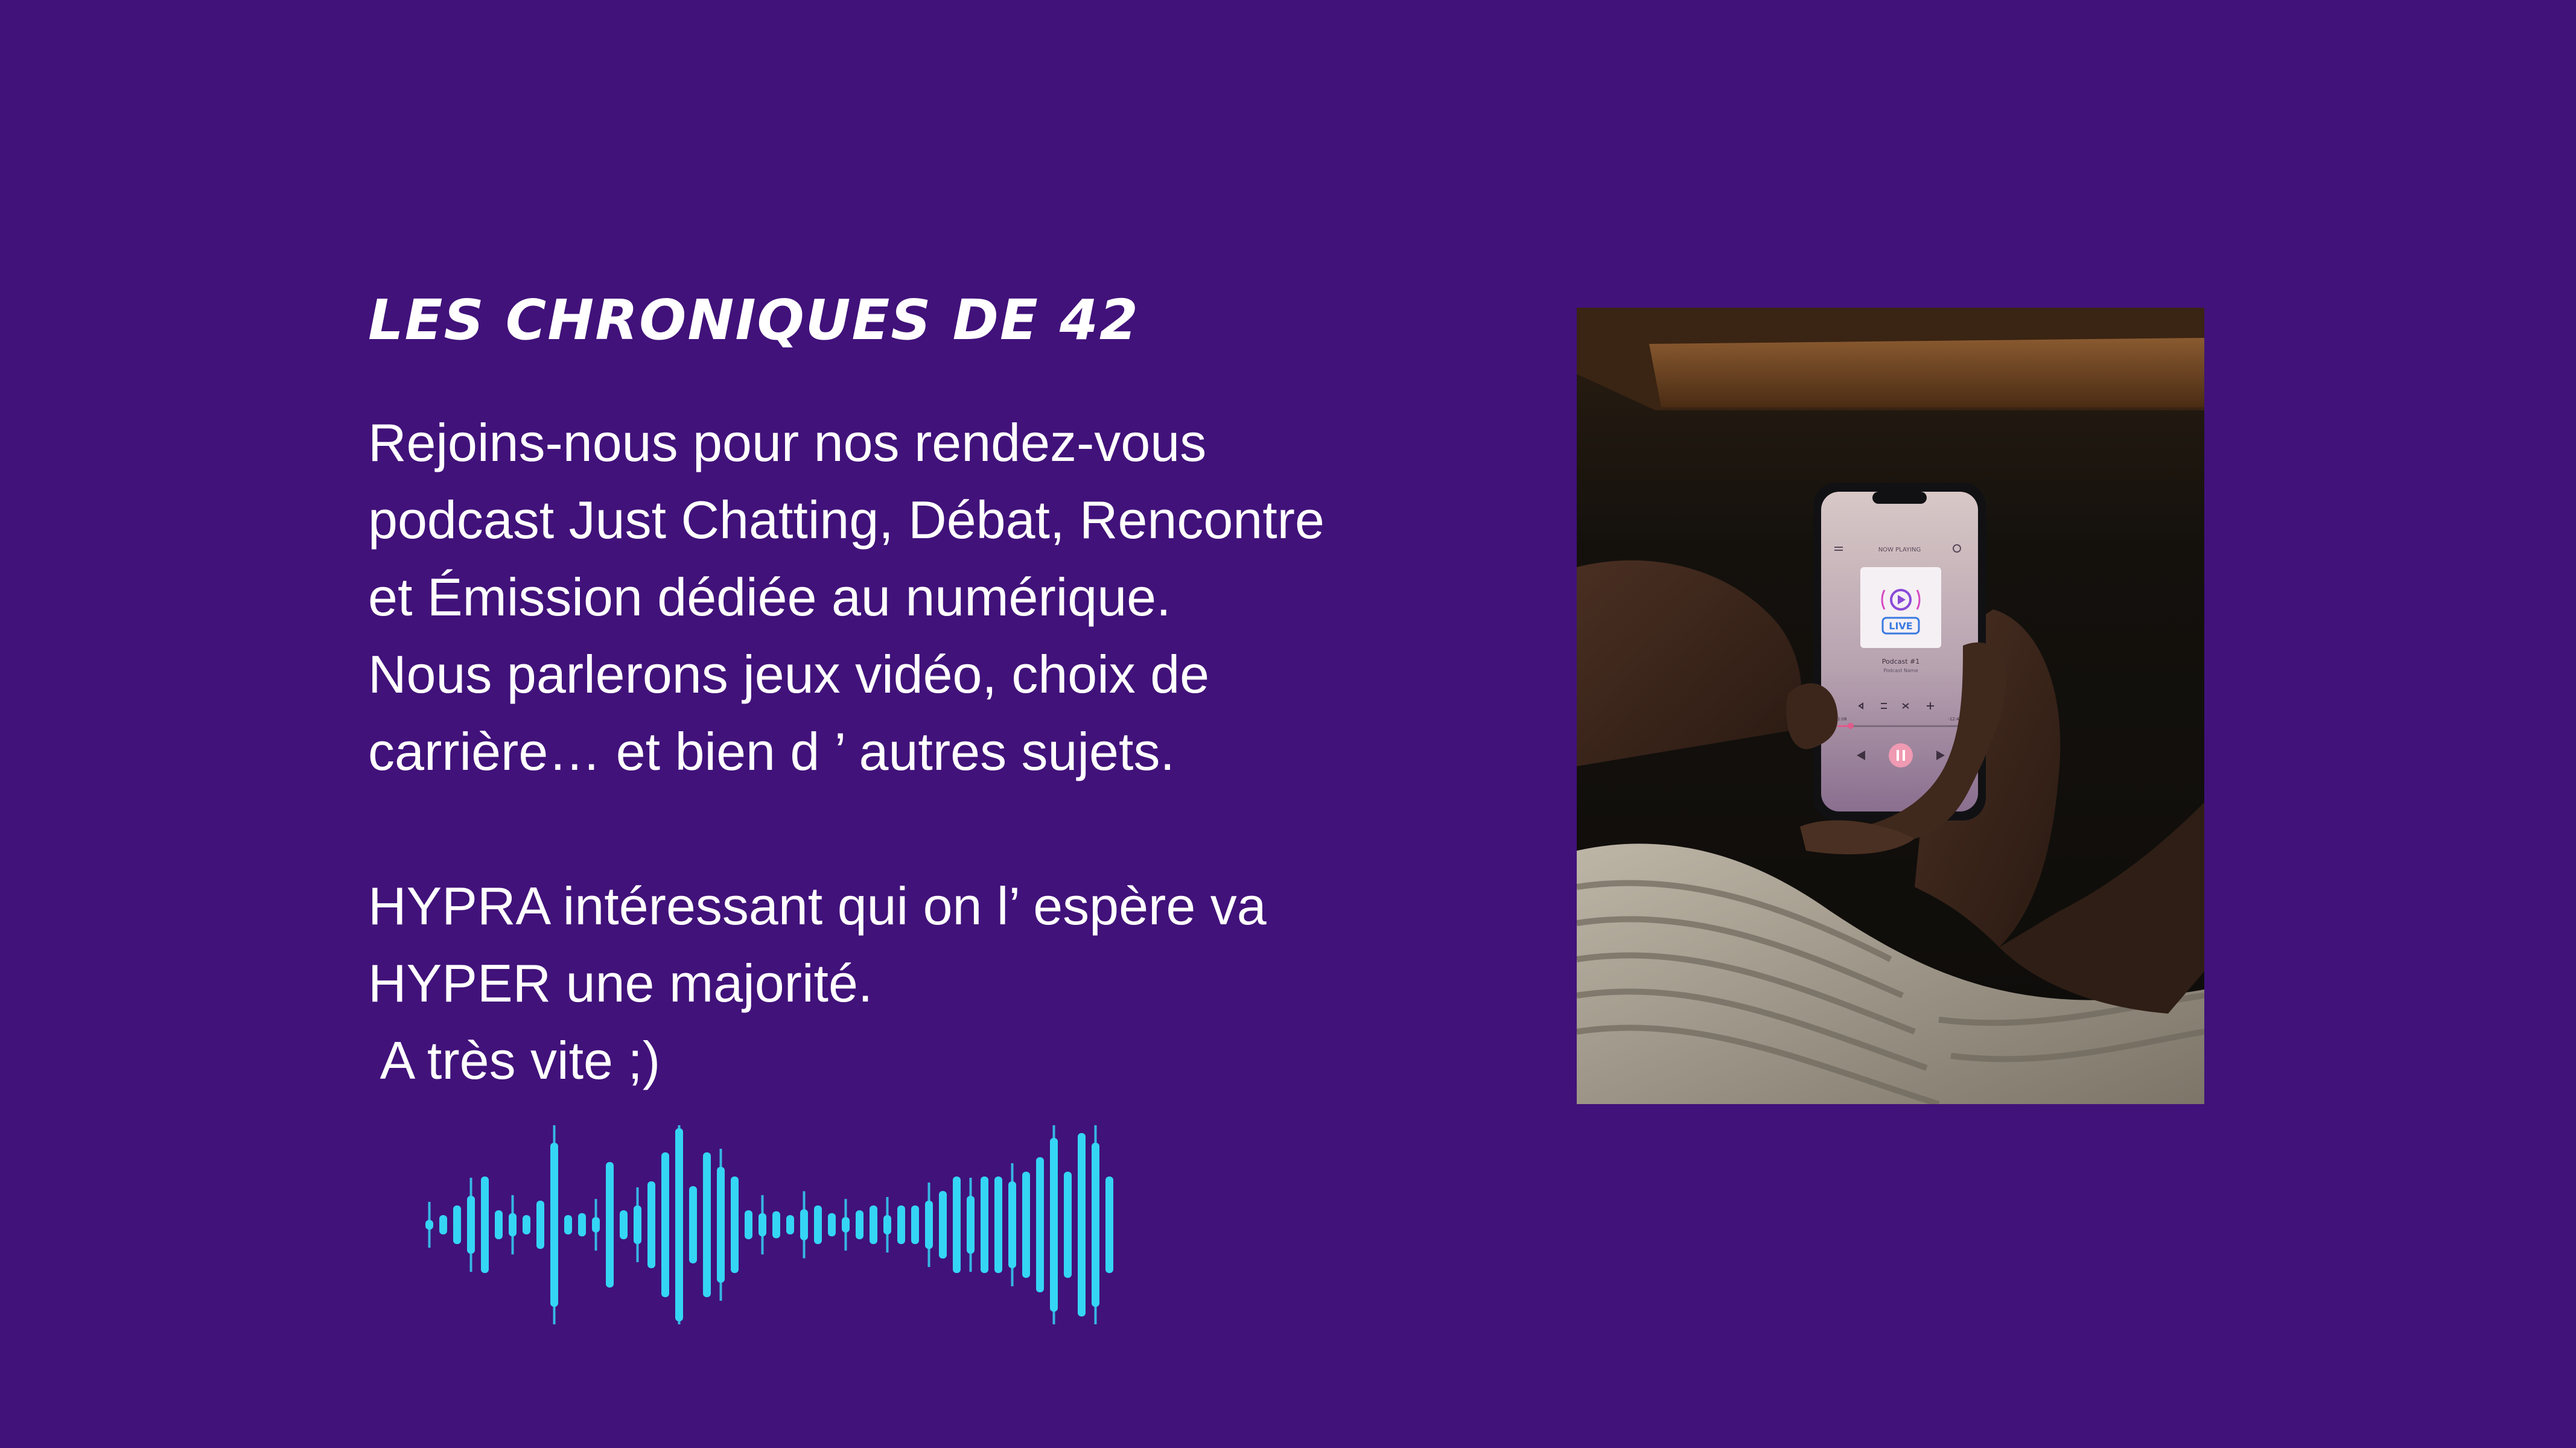 Image resolution: width=2576 pixels, height=1448 pixels. What do you see at coordinates (514, 1060) in the screenshot?
I see `closing-line: A très vite ;)` at bounding box center [514, 1060].